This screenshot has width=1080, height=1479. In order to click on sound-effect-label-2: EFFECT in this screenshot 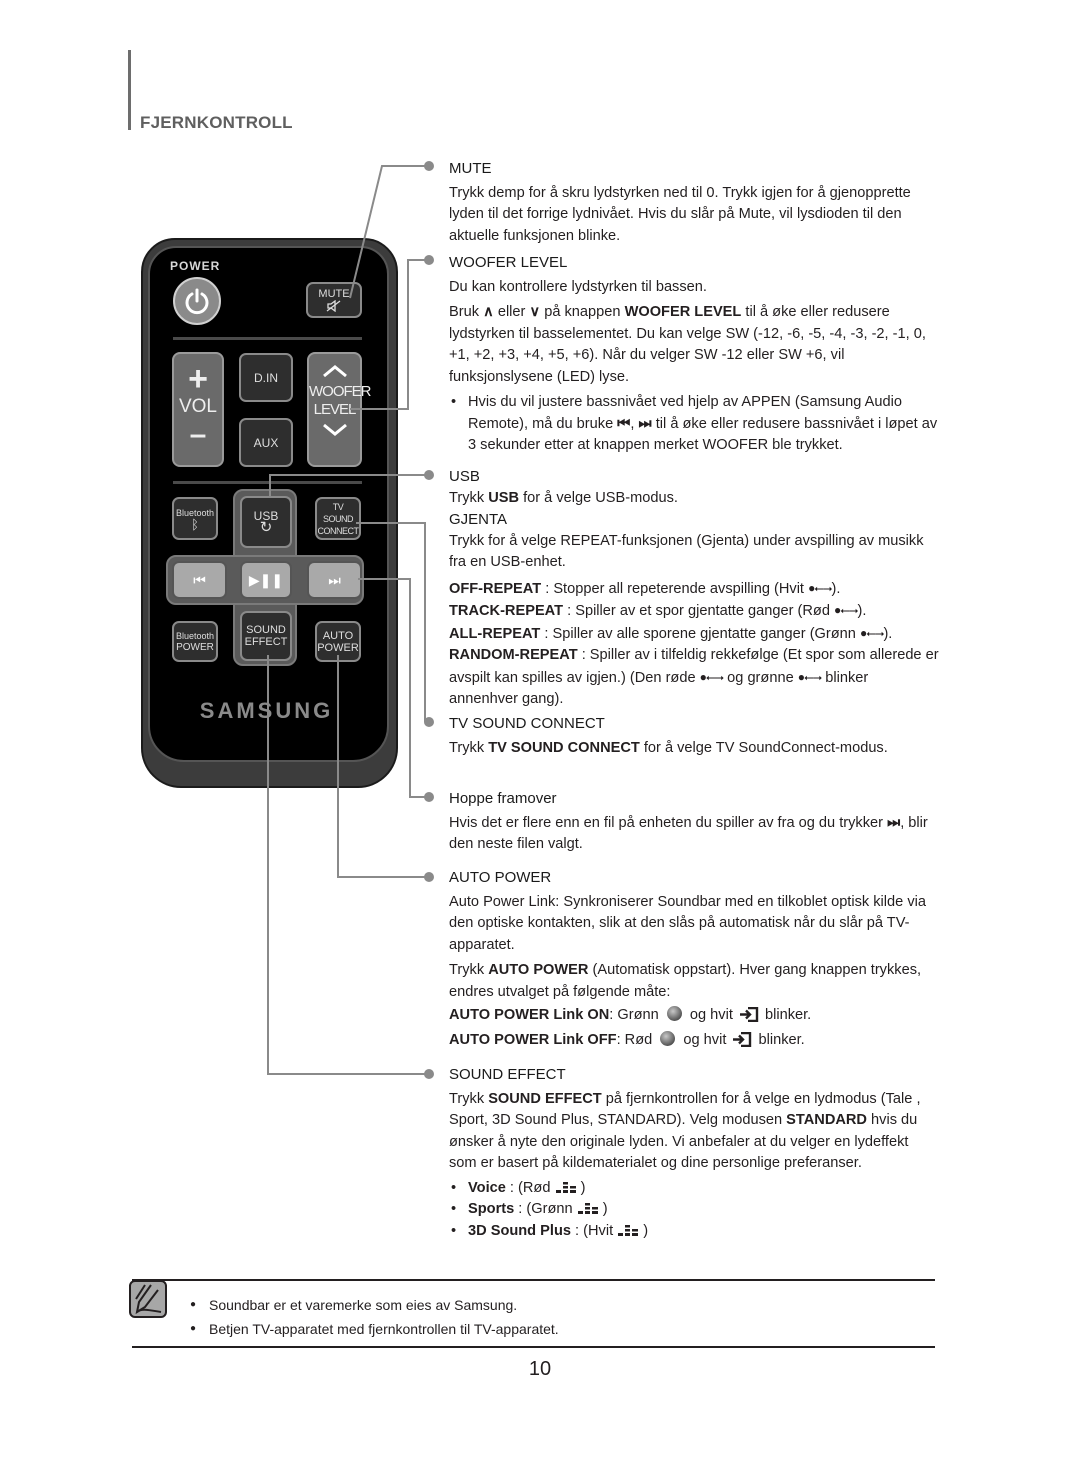, I will do `click(266, 642)`.